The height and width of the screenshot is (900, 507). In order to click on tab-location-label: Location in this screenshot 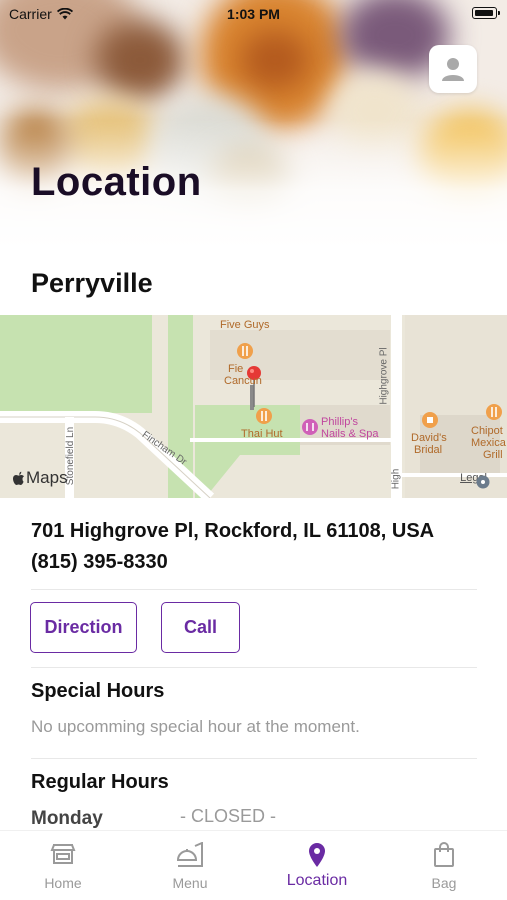, I will do `click(317, 880)`.